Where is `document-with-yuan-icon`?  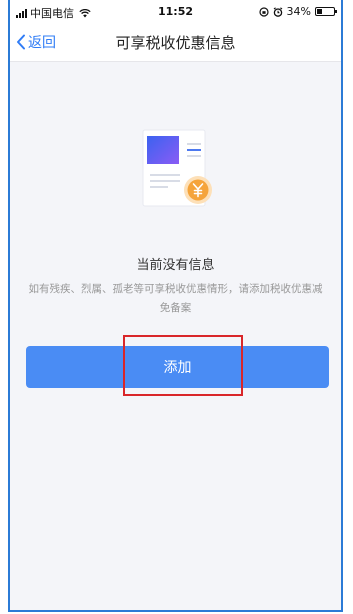
document-with-yuan-icon is located at coordinates (177, 168).